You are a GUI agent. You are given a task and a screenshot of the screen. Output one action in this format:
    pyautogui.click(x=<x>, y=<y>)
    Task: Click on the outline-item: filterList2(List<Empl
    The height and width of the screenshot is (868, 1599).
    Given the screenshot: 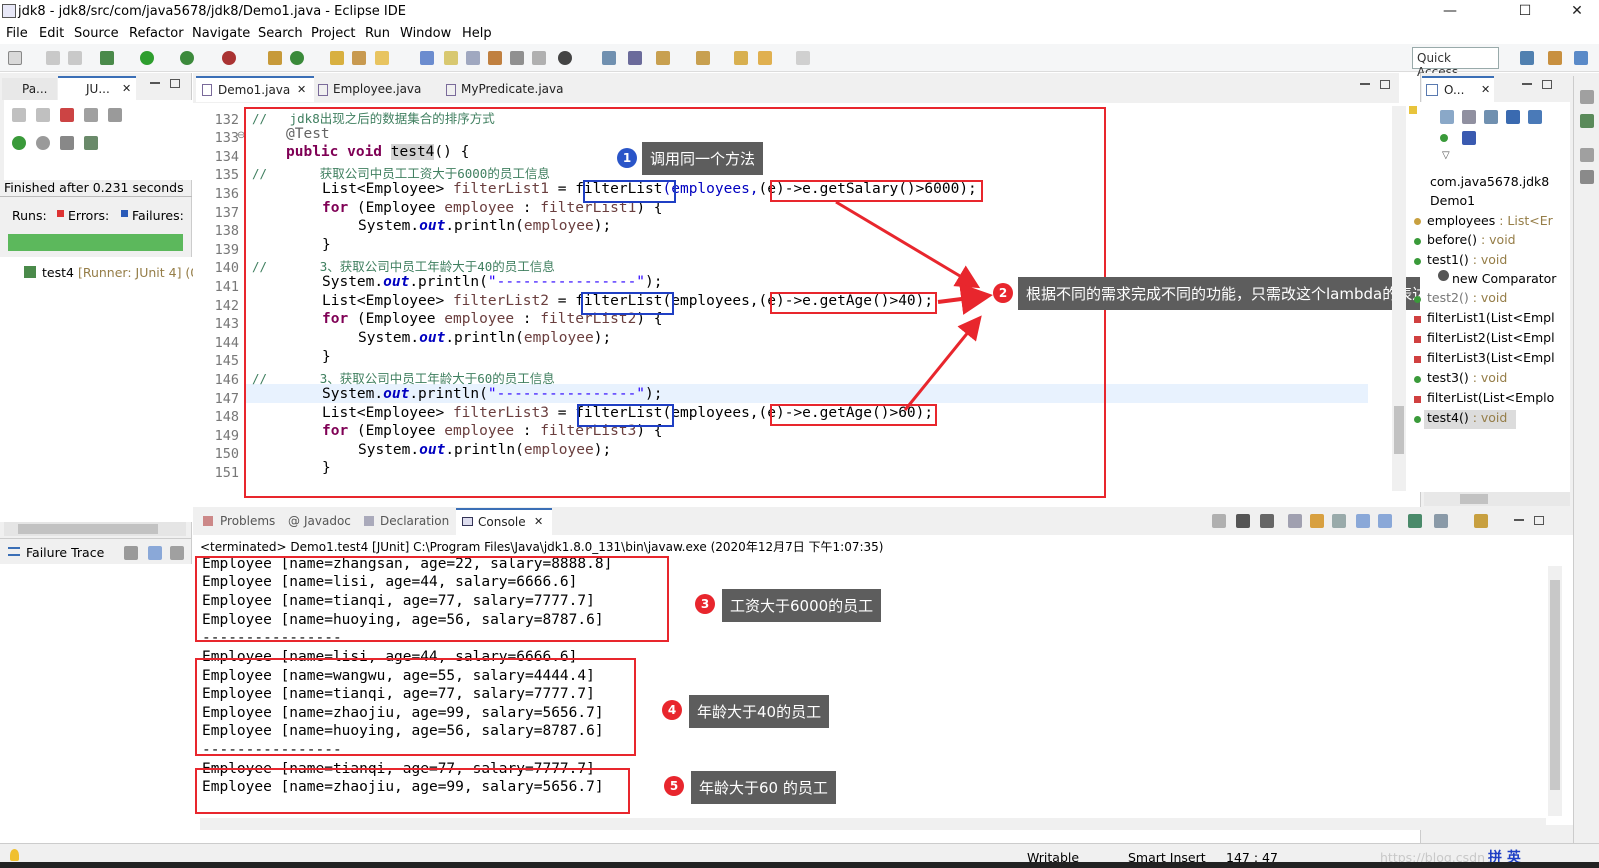 What is the action you would take?
    pyautogui.click(x=1497, y=337)
    